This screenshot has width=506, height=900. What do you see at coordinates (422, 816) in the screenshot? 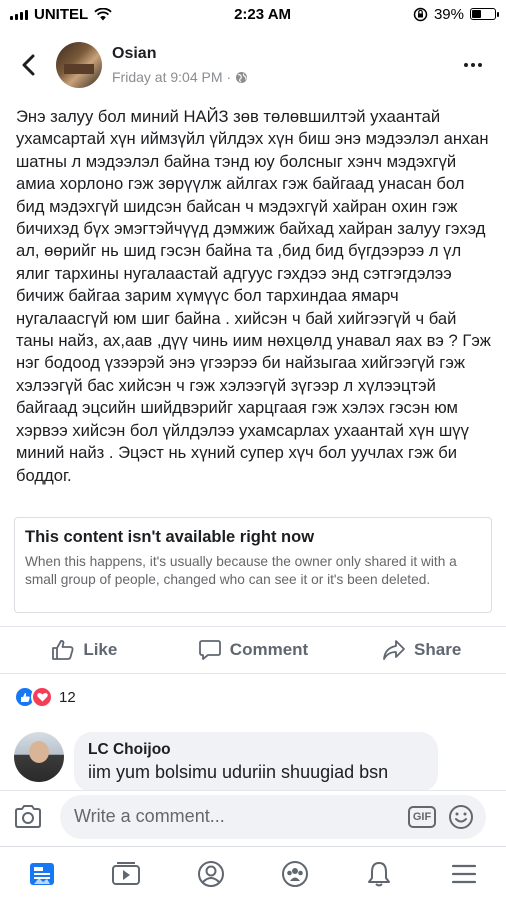
I see `gif-button: GIF` at bounding box center [422, 816].